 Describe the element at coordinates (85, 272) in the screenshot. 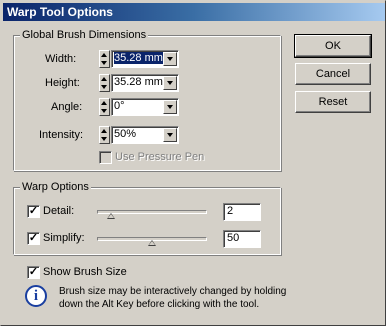

I see `show-brush-size-label: Show Brush Size` at that location.